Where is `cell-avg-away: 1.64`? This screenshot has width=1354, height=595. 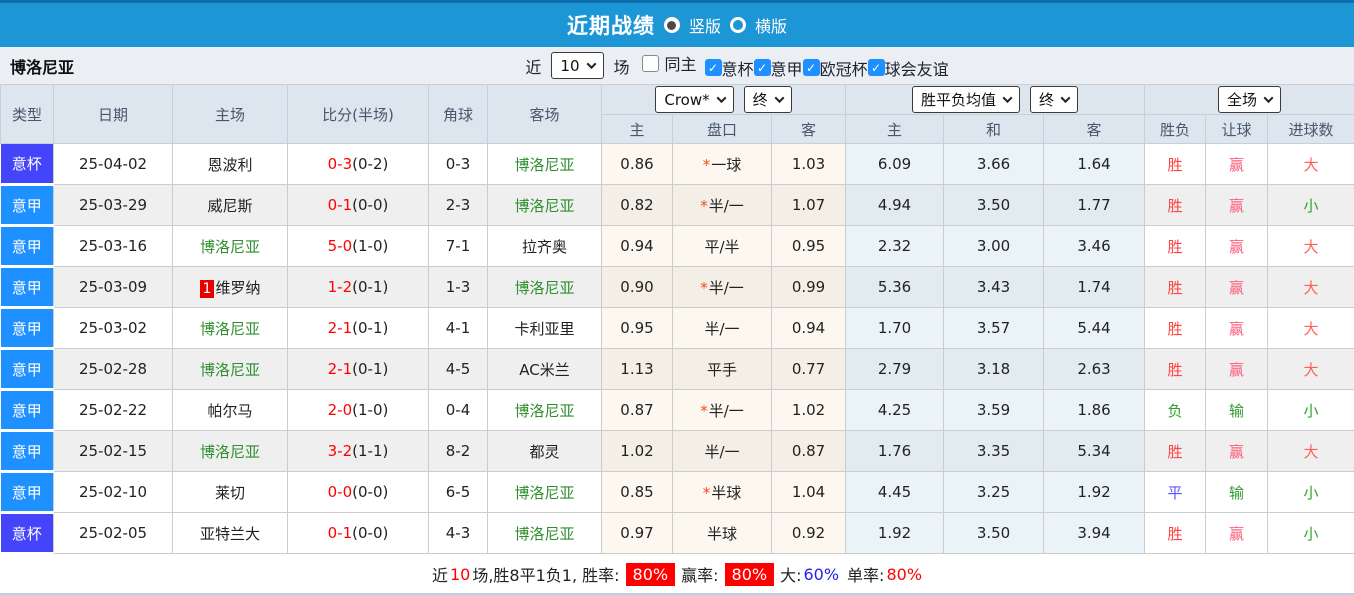 cell-avg-away: 1.64 is located at coordinates (1094, 164).